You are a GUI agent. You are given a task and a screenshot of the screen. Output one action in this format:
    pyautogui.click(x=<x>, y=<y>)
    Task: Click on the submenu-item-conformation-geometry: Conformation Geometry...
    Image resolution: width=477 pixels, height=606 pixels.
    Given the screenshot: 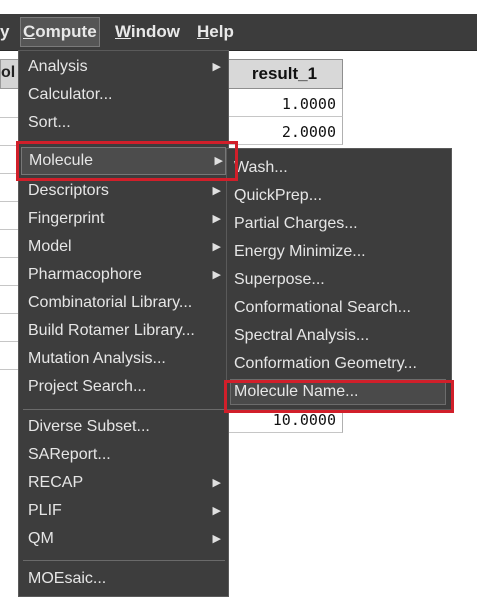 What is the action you would take?
    pyautogui.click(x=325, y=364)
    